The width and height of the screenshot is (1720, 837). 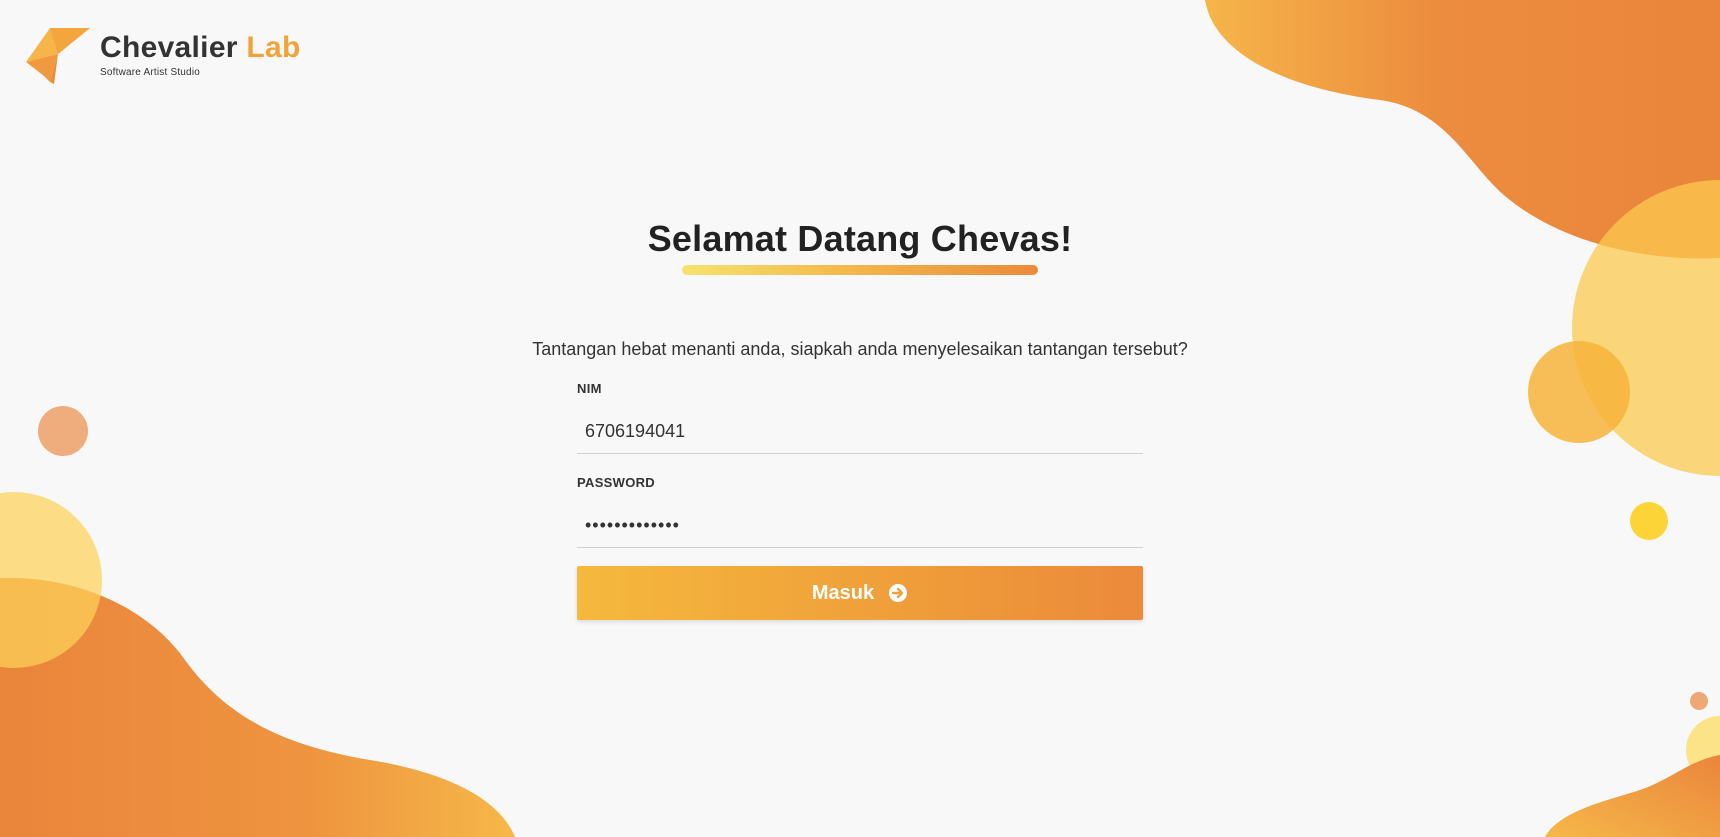 I want to click on nim-label: NIM, so click(x=589, y=388).